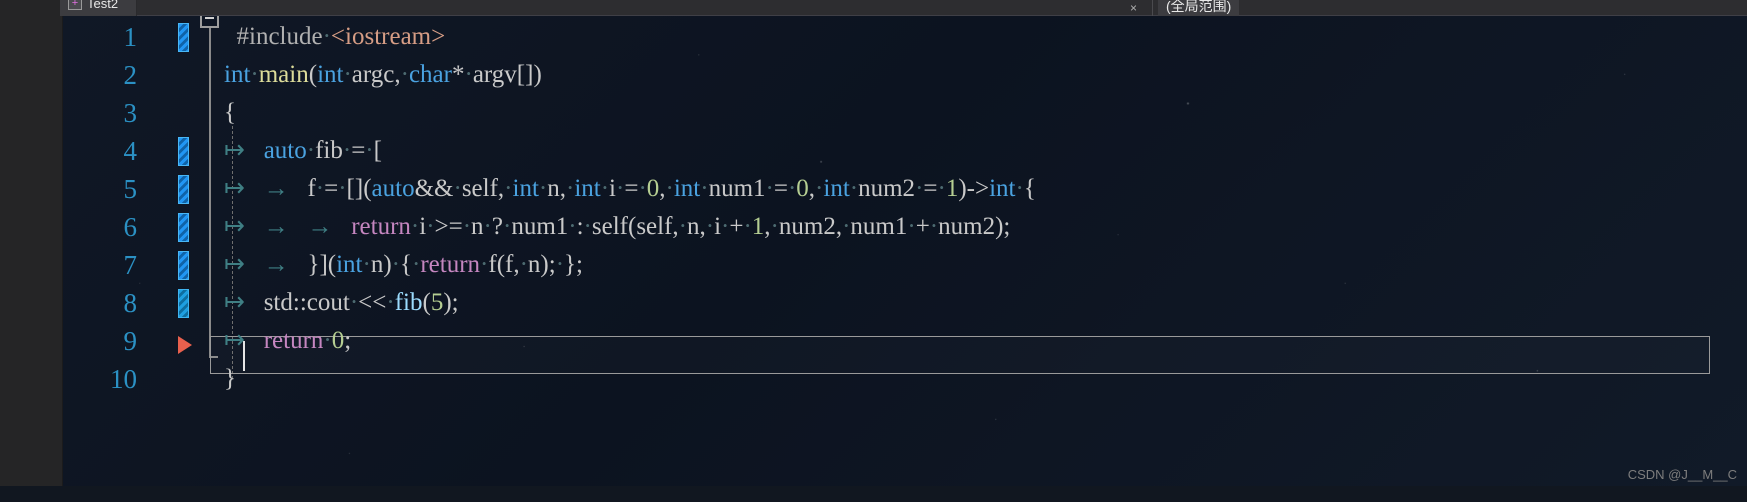  What do you see at coordinates (1682, 474) in the screenshot?
I see `watermark-text: CSDN @J__M__C` at bounding box center [1682, 474].